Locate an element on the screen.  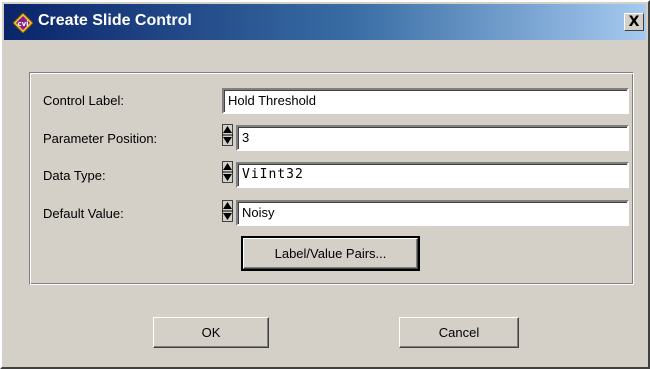
cancel-button: Cancel is located at coordinates (459, 332).